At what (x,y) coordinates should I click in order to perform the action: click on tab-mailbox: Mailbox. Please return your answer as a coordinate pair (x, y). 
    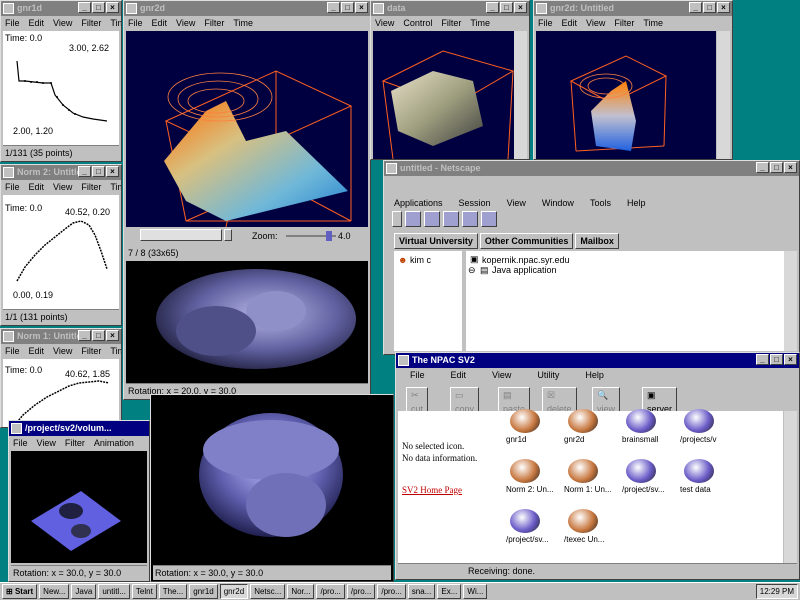
    Looking at the image, I should click on (597, 241).